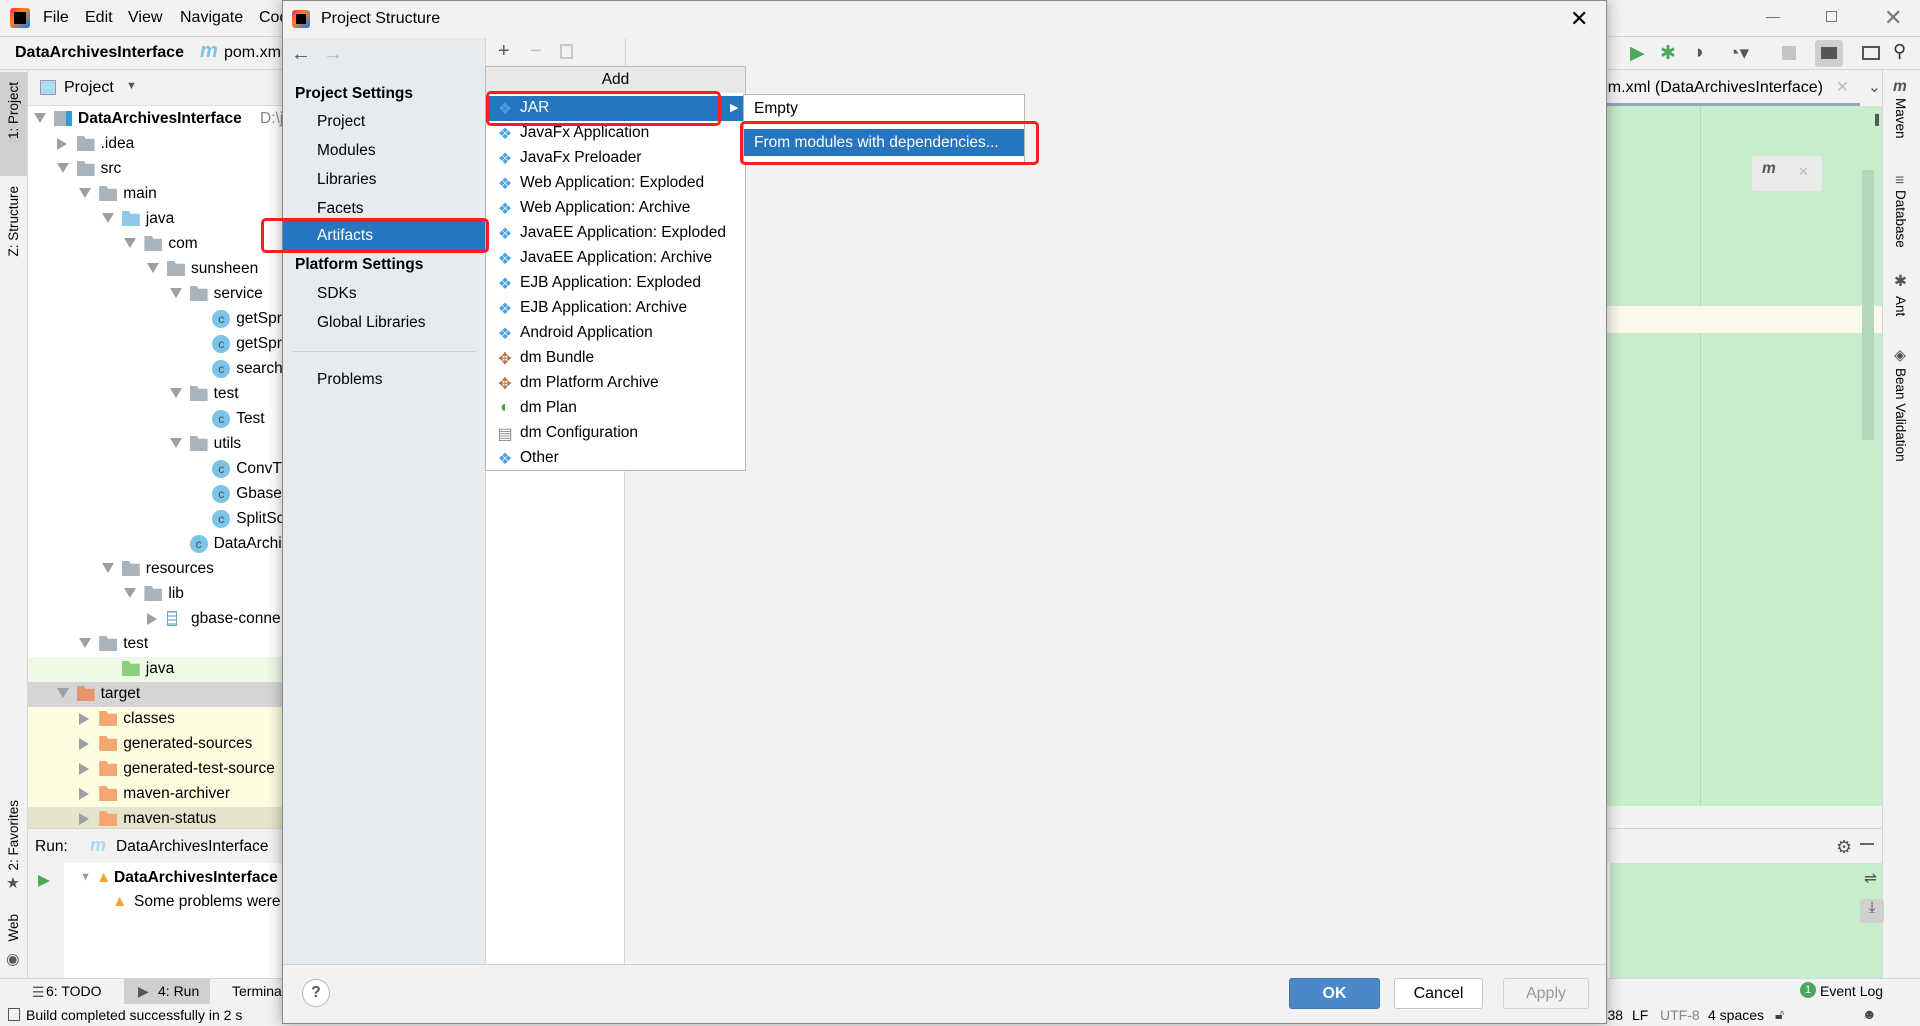 This screenshot has height=1026, width=1920. I want to click on nav-global-libraries: Global Libraries, so click(371, 323).